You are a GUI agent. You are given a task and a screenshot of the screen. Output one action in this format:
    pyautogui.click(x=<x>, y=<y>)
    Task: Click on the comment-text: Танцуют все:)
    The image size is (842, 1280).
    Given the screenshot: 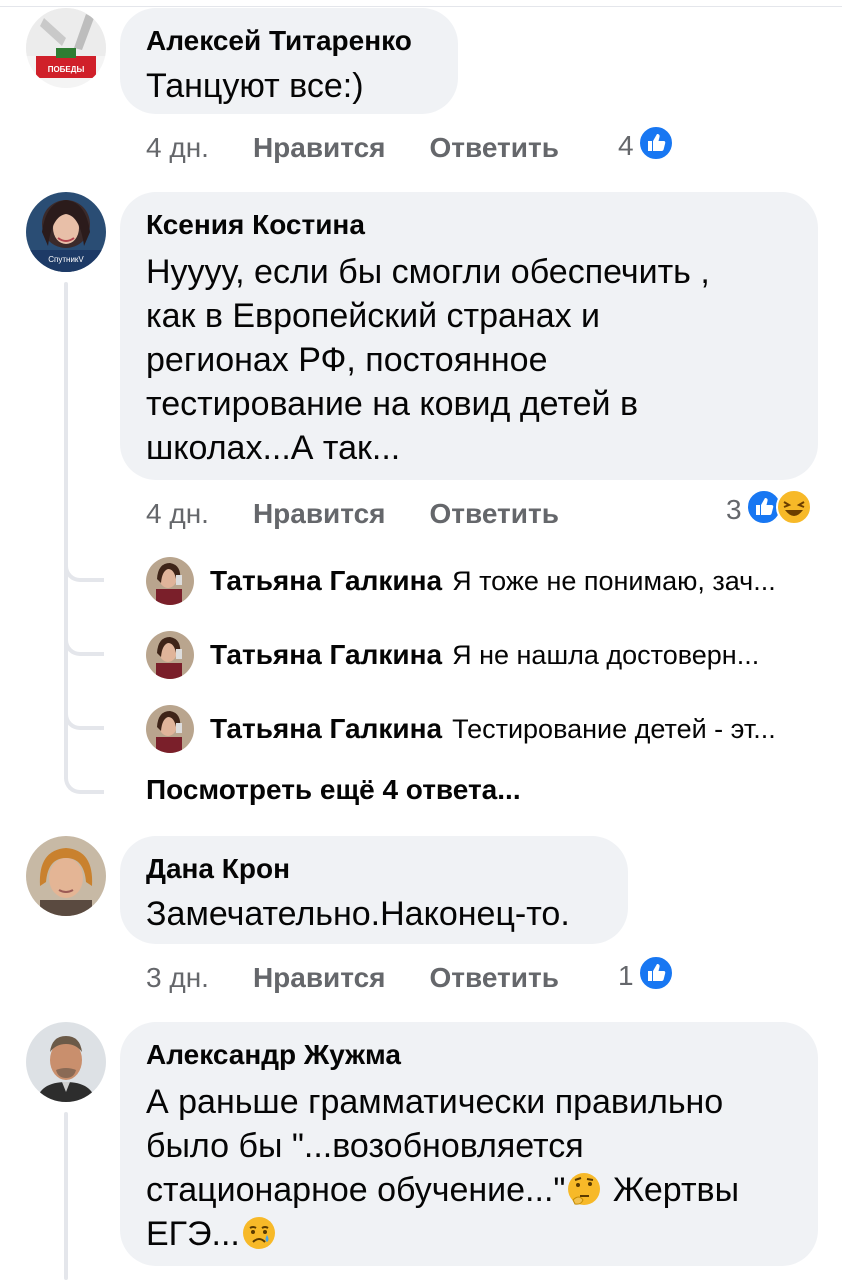 What is the action you would take?
    pyautogui.click(x=255, y=86)
    